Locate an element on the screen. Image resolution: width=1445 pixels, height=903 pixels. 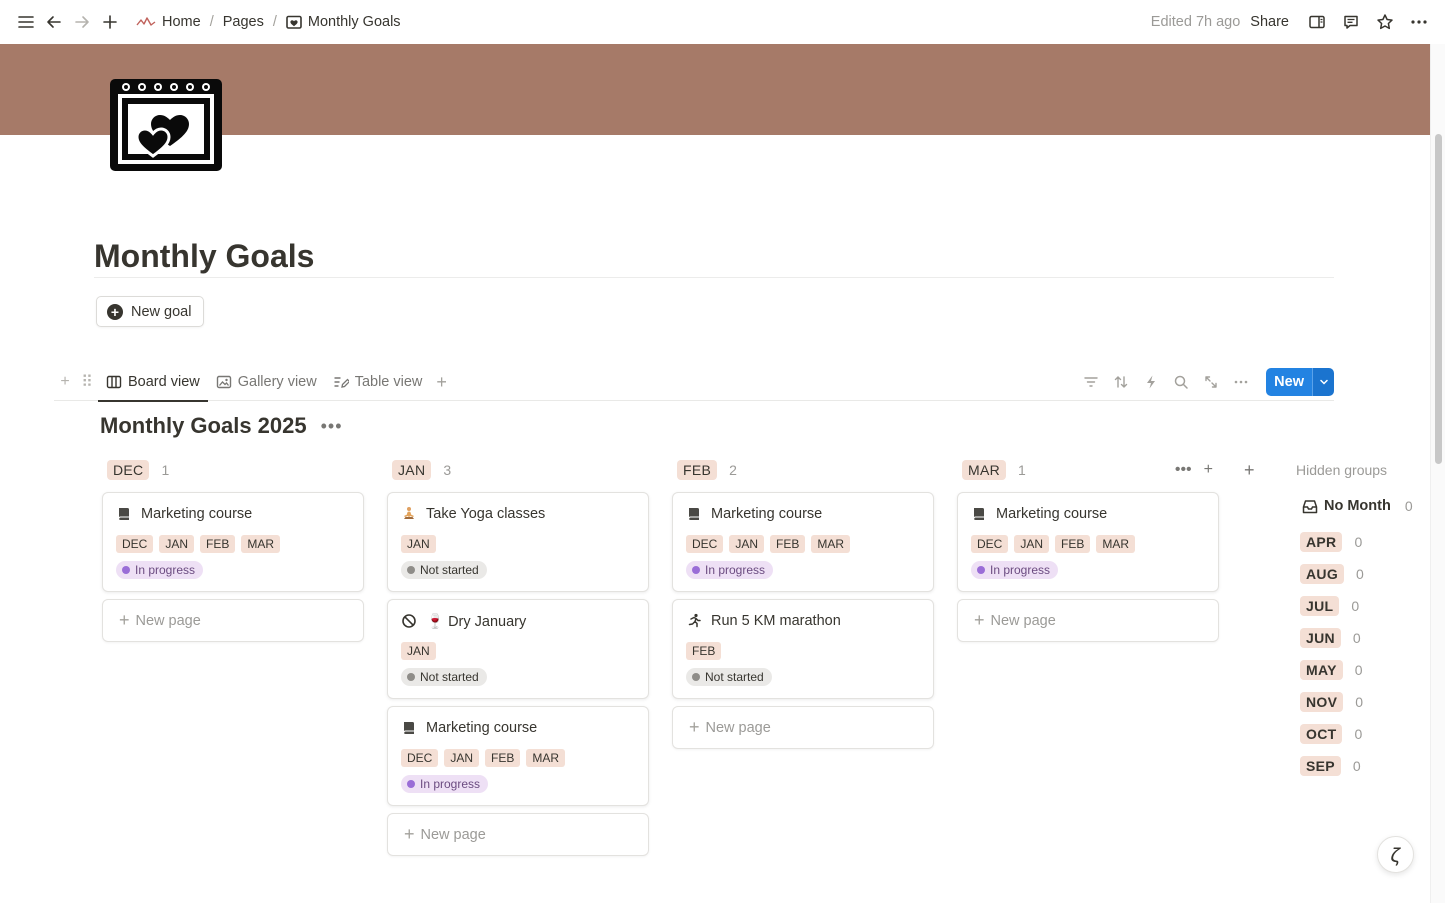
add-group-icon: + is located at coordinates (1249, 470).